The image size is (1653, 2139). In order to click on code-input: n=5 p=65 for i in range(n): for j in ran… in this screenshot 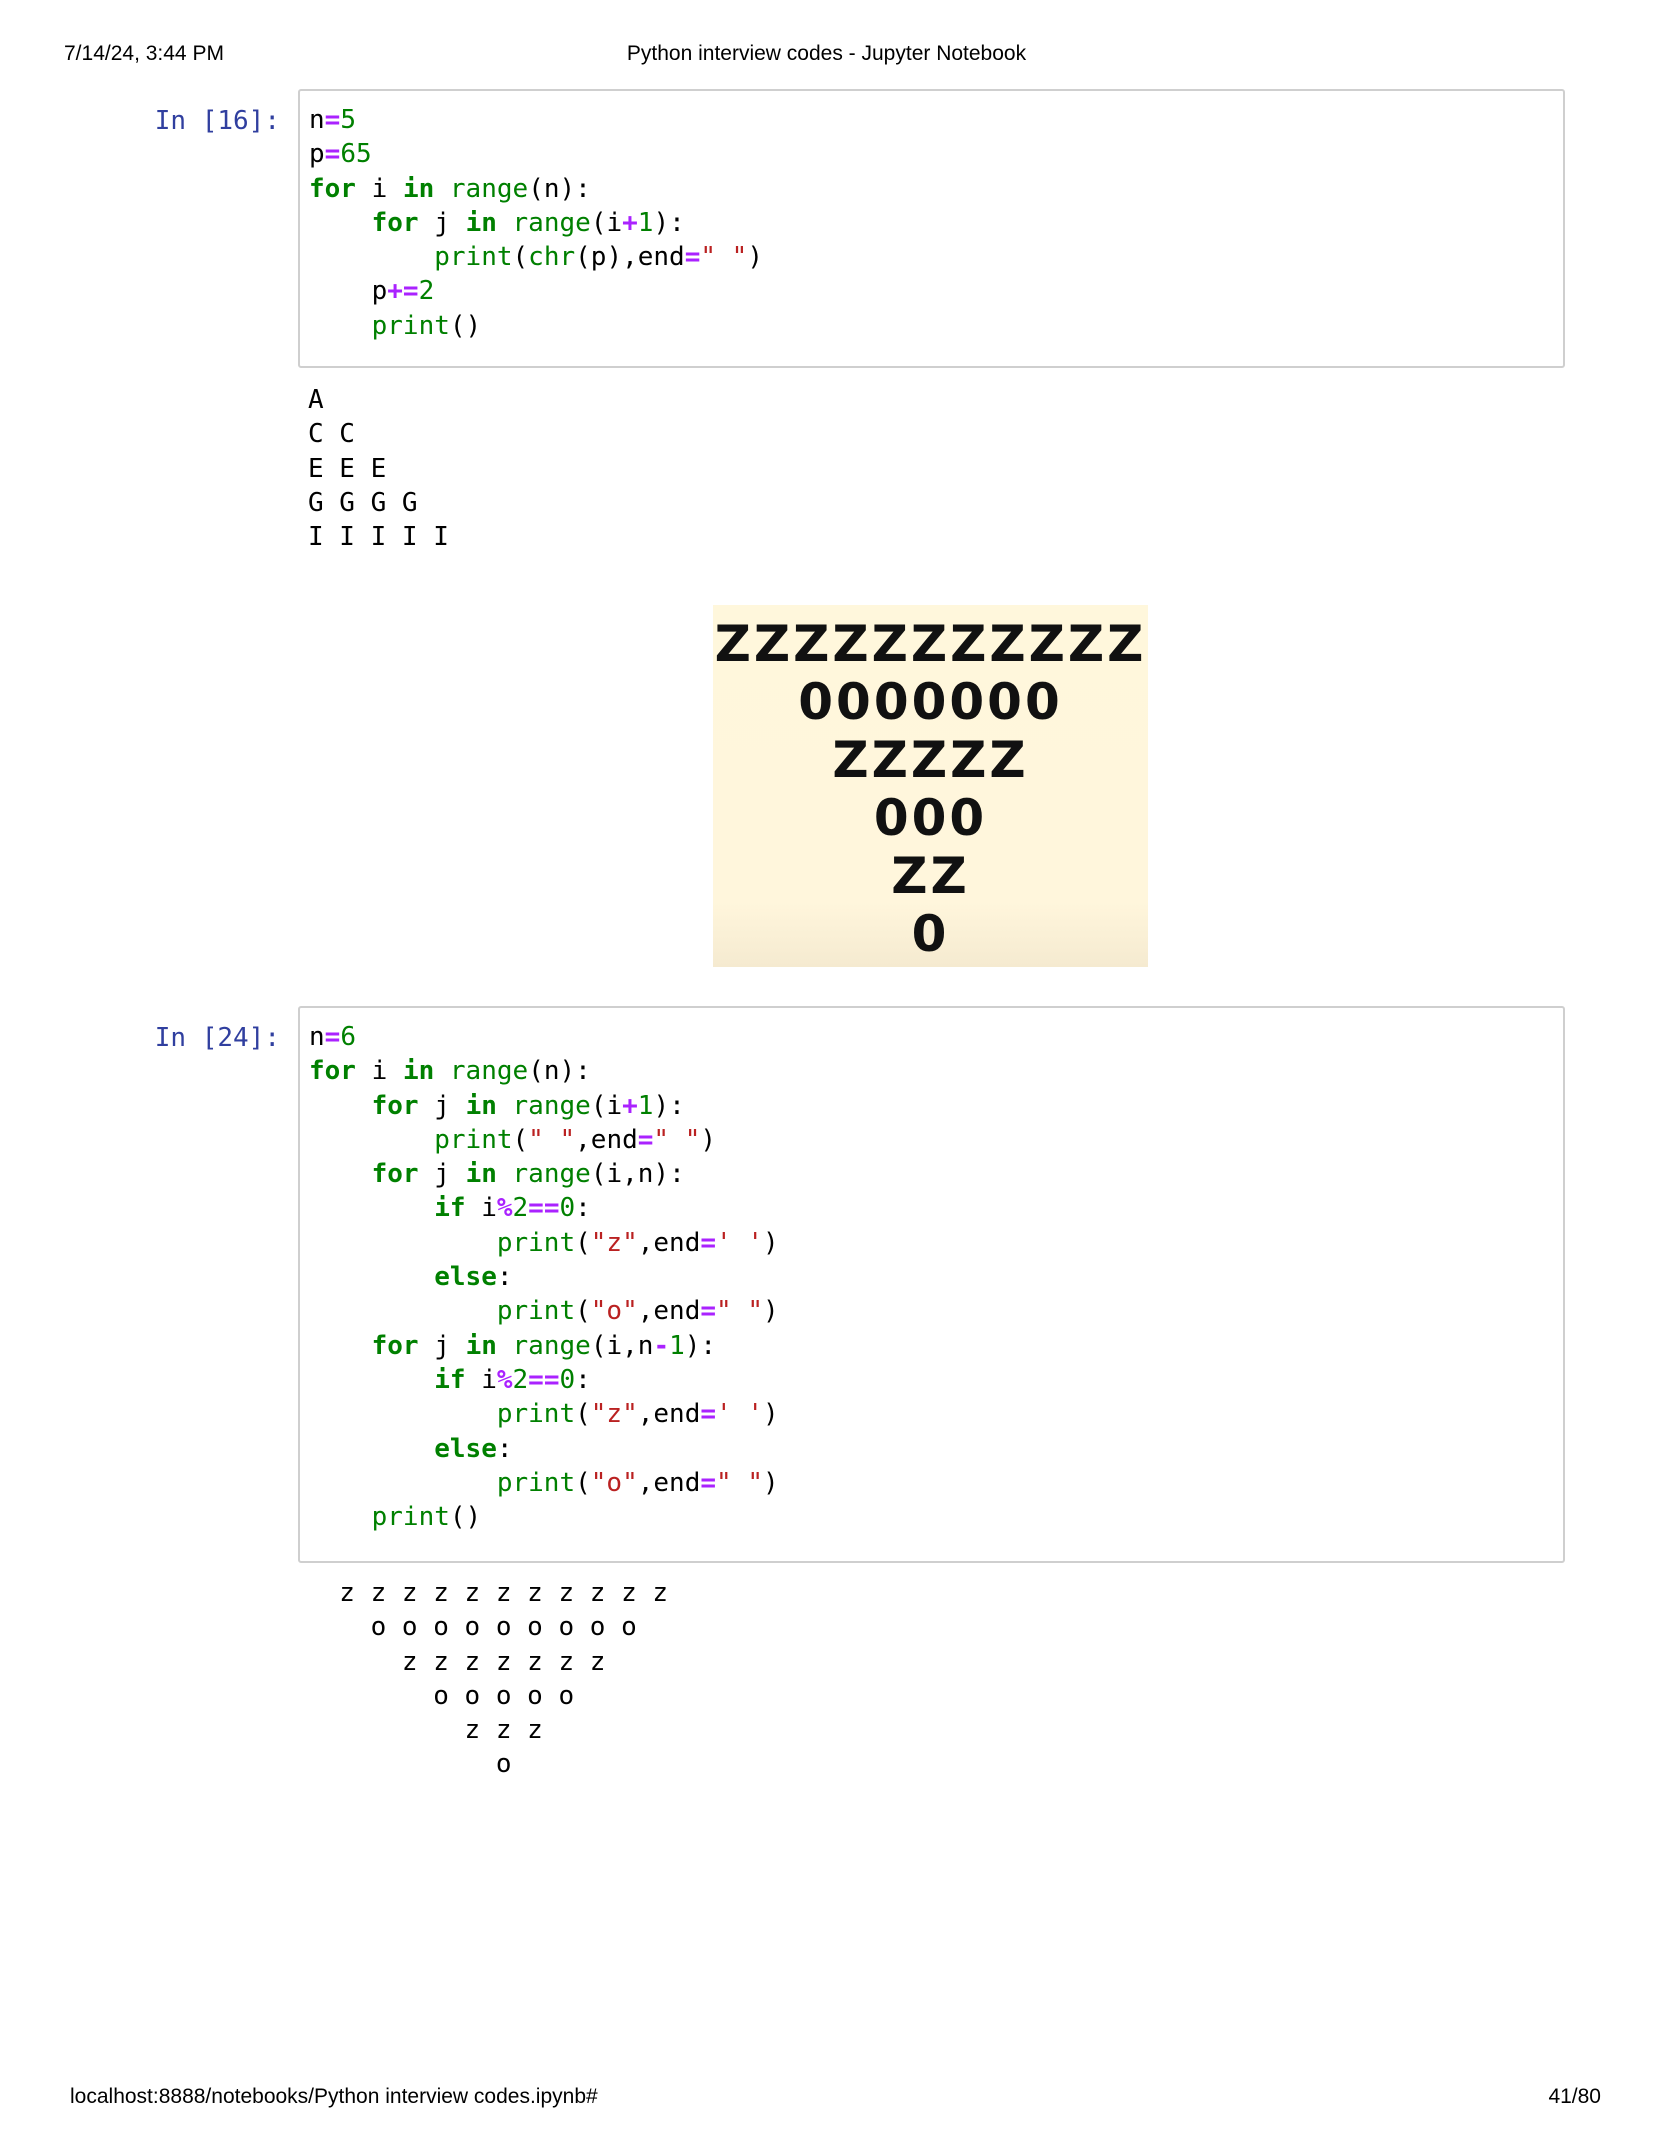, I will do `click(931, 223)`.